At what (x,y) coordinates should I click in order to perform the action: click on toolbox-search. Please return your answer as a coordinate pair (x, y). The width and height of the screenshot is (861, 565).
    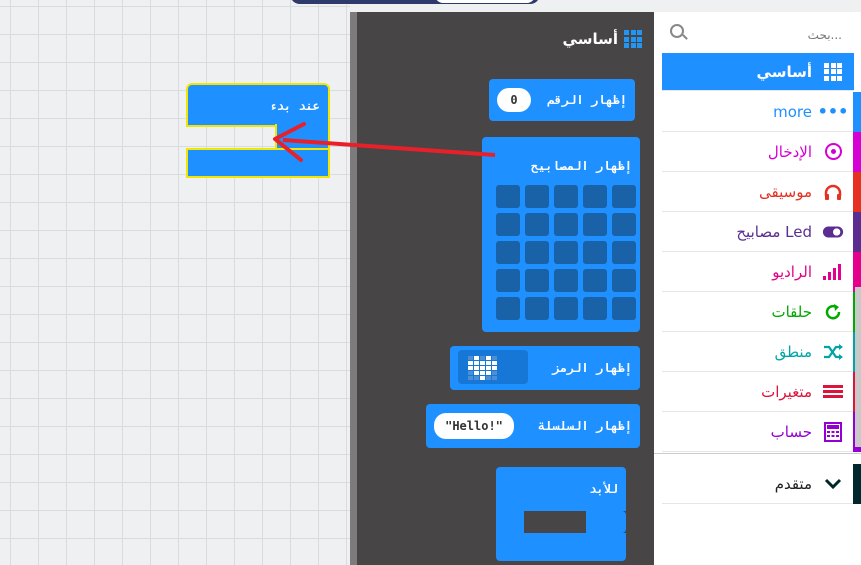
    Looking at the image, I should click on (754, 35).